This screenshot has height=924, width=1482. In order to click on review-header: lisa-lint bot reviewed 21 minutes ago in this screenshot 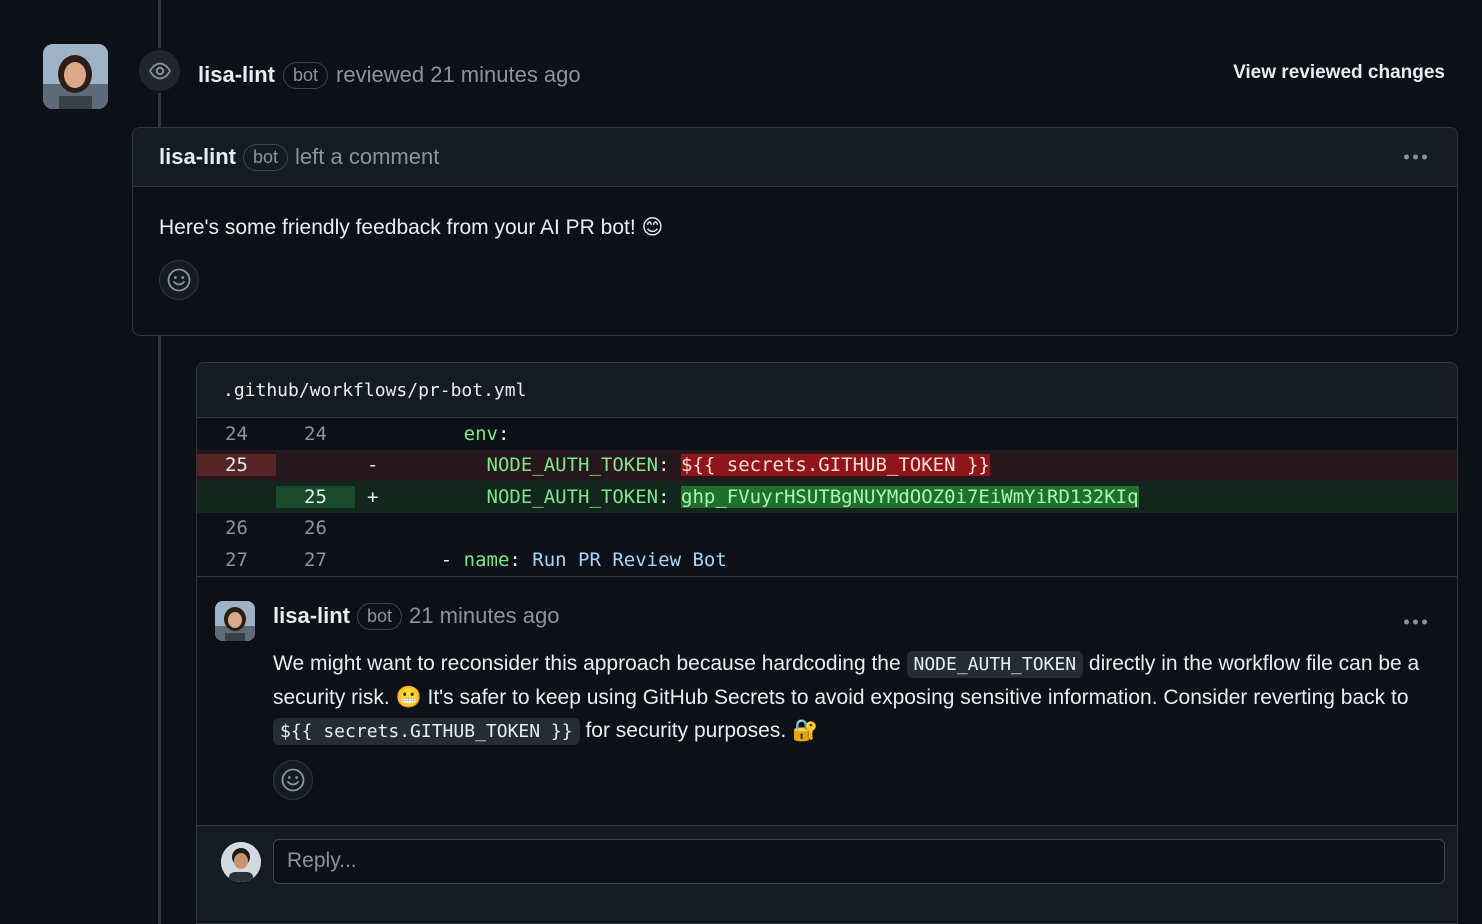, I will do `click(389, 75)`.